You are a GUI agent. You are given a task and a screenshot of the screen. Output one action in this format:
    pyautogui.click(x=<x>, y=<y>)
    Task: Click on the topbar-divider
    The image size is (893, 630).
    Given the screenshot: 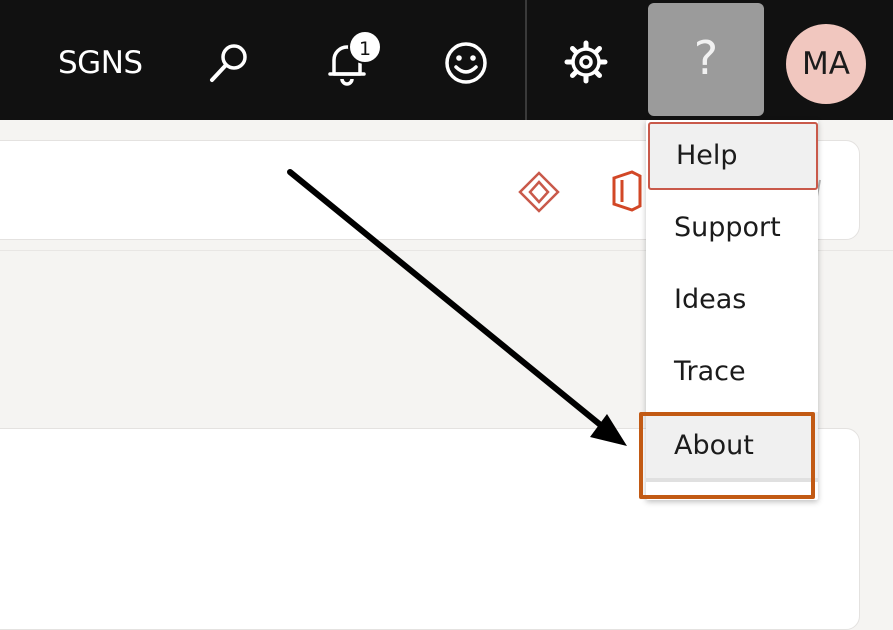 What is the action you would take?
    pyautogui.click(x=526, y=60)
    